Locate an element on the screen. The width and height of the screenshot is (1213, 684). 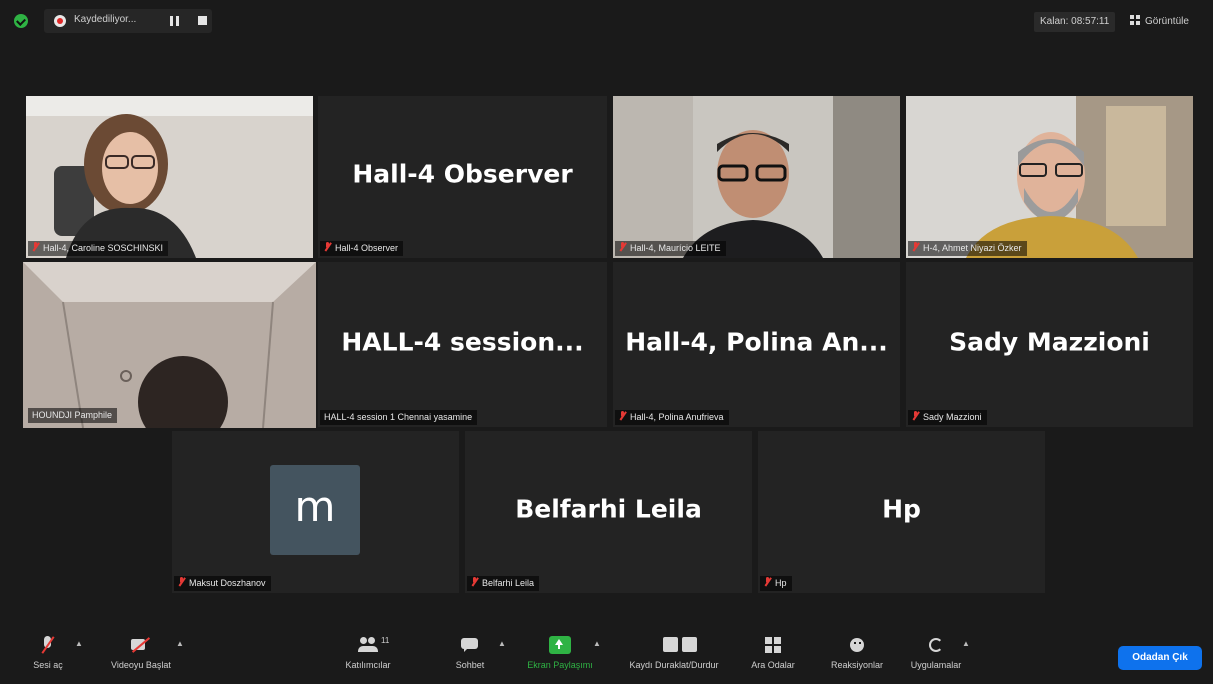
video-off-icon is located at coordinates (141, 645).